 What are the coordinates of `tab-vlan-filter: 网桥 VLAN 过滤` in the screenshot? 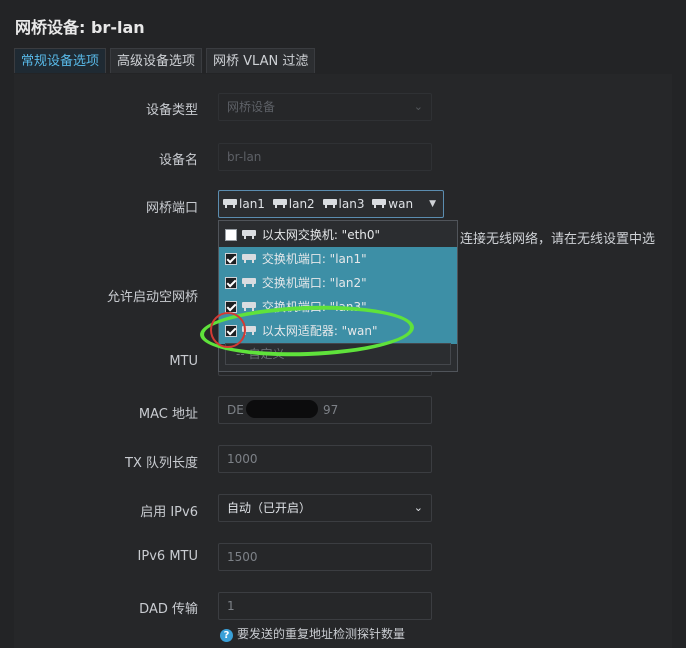 It's located at (261, 60).